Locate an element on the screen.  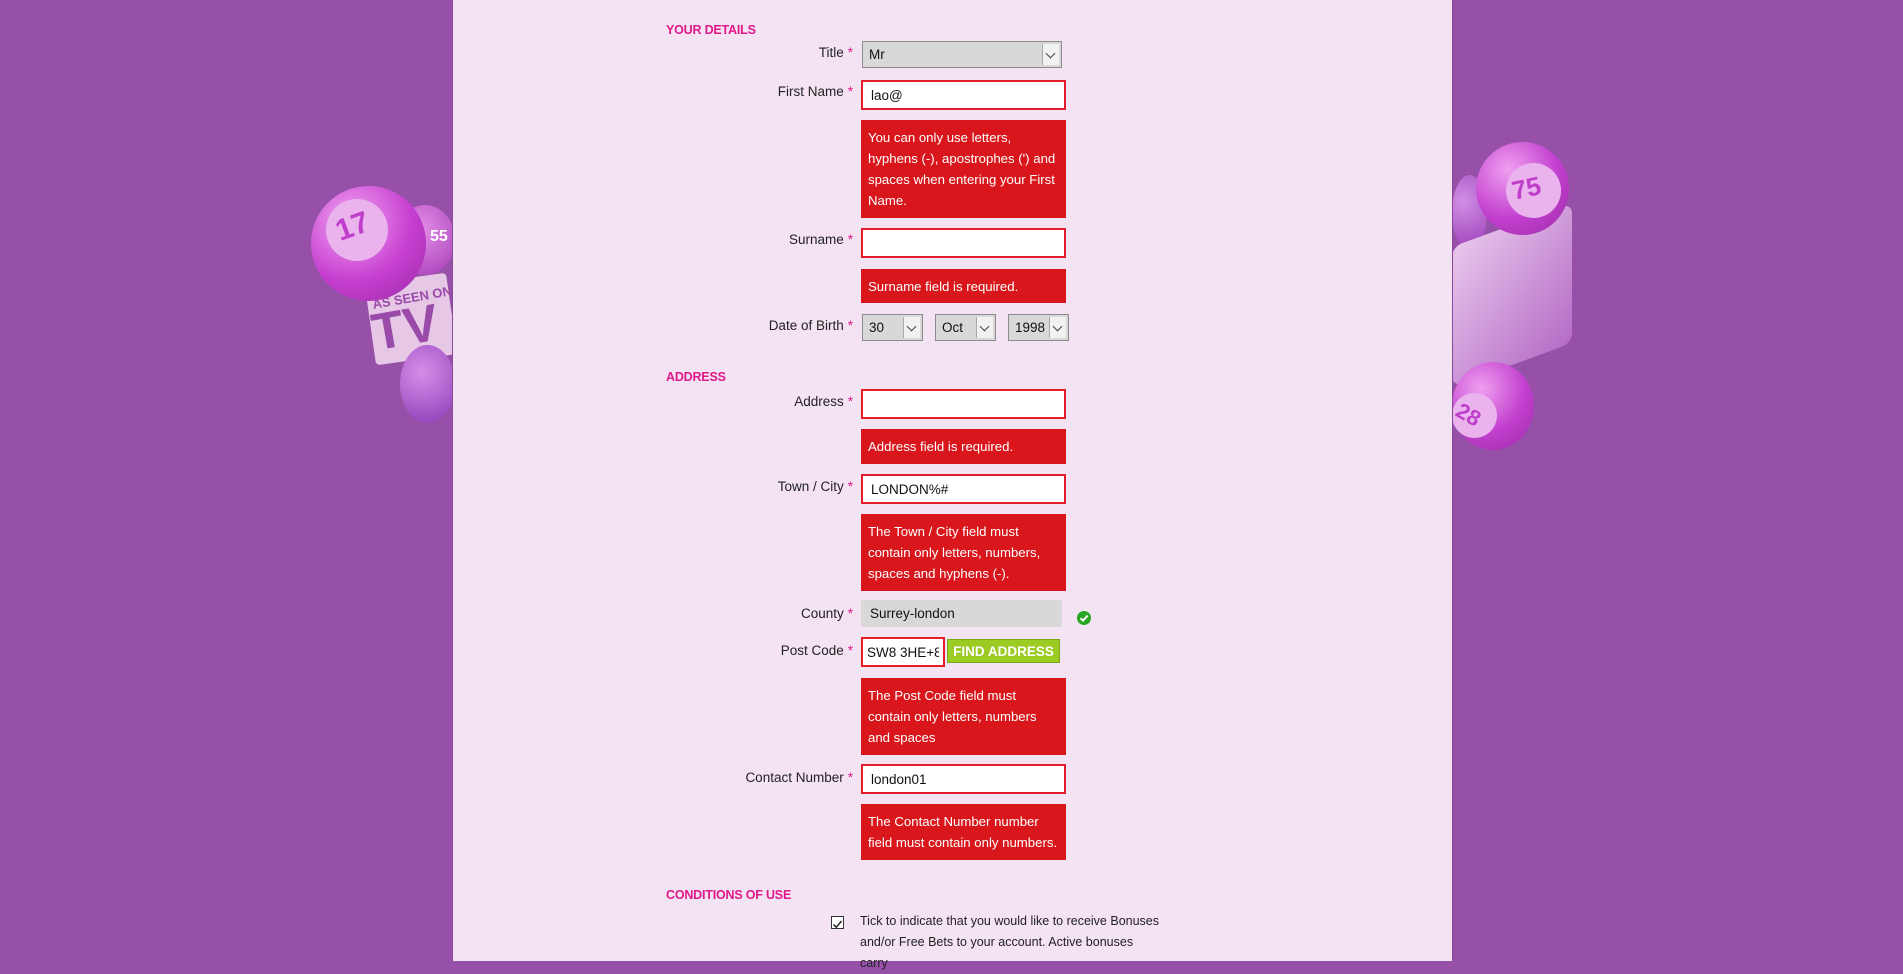
address-error: Address field is required. is located at coordinates (963, 446).